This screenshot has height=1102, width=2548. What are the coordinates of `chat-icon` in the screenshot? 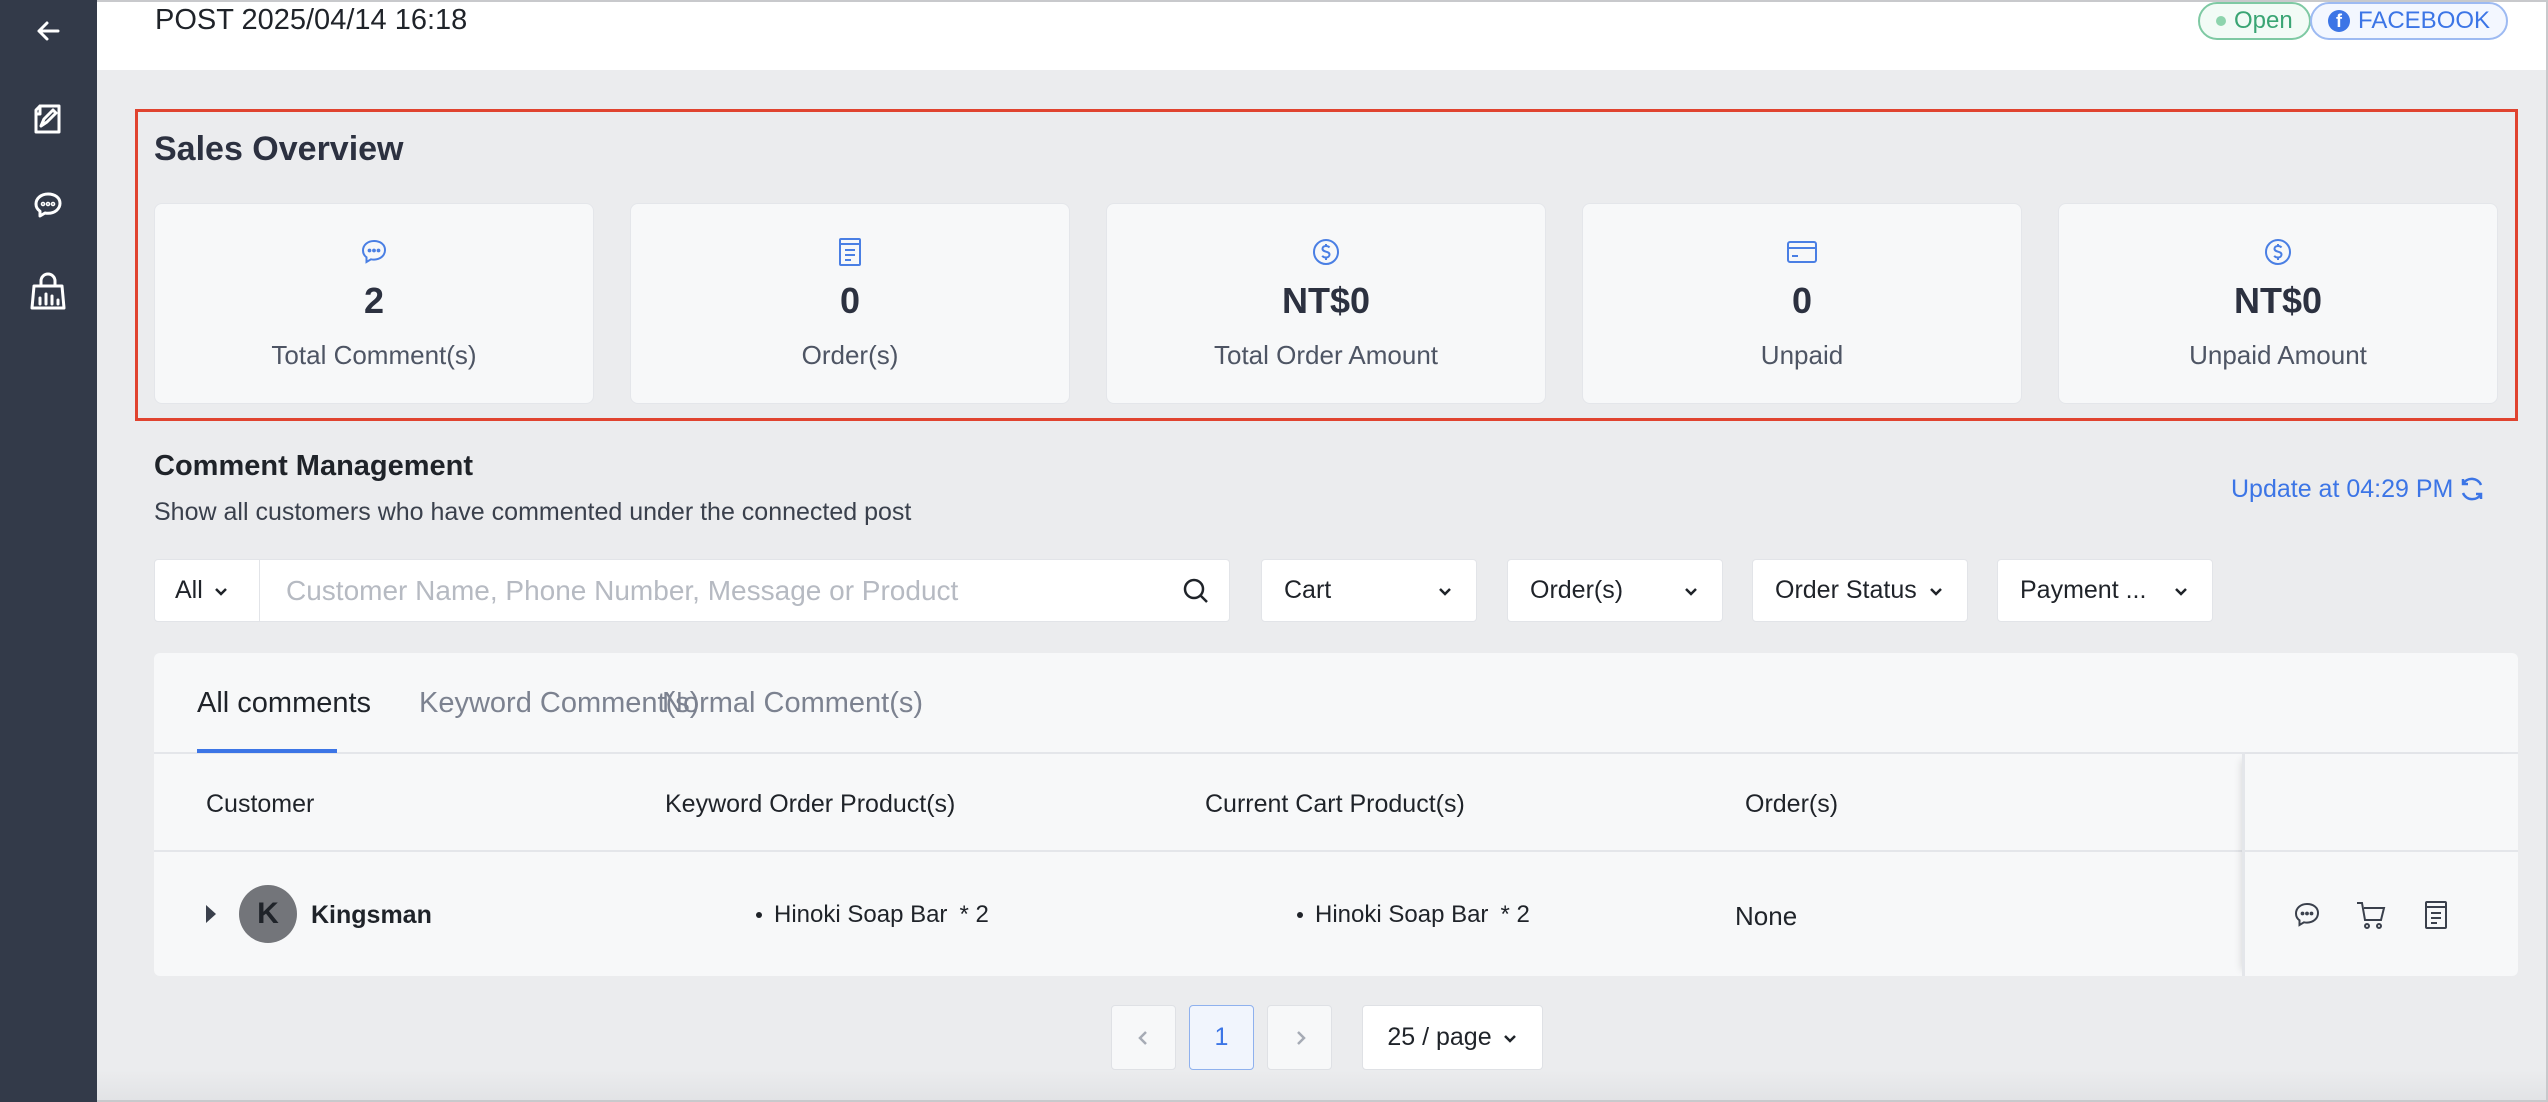 It's located at (48, 205).